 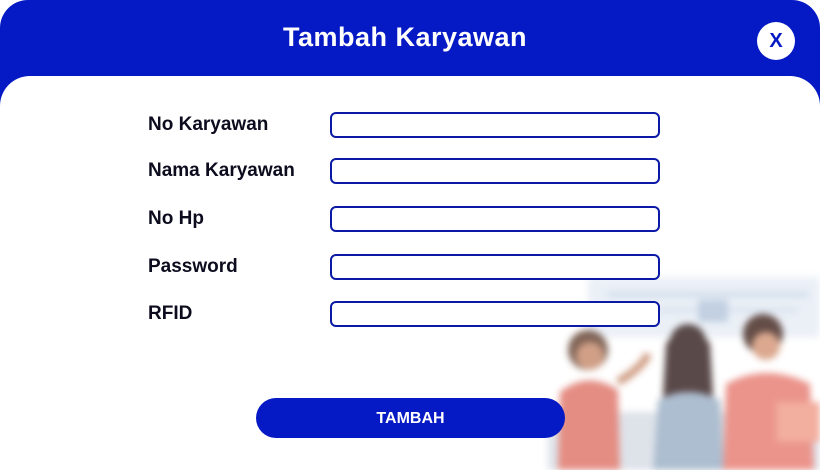 What do you see at coordinates (176, 218) in the screenshot?
I see `no-hp-label: No Hp` at bounding box center [176, 218].